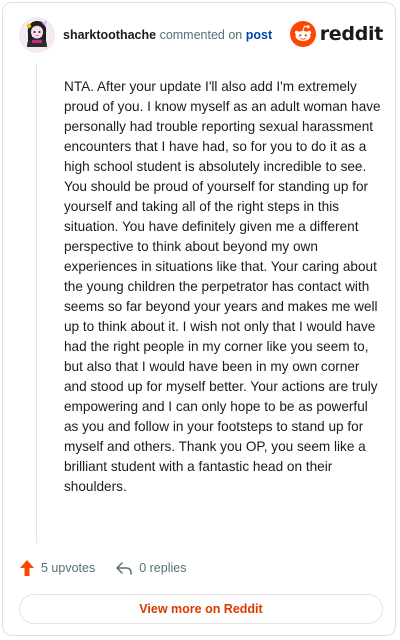  I want to click on commented-on-text: commented on, so click(201, 35).